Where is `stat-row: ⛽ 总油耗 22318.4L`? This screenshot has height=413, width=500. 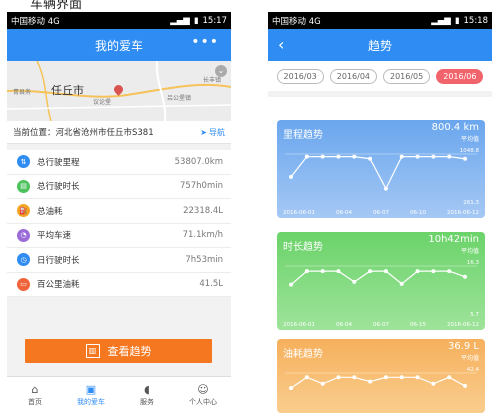
stat-row: ⛽ 总油耗 22318.4L is located at coordinates (119, 211).